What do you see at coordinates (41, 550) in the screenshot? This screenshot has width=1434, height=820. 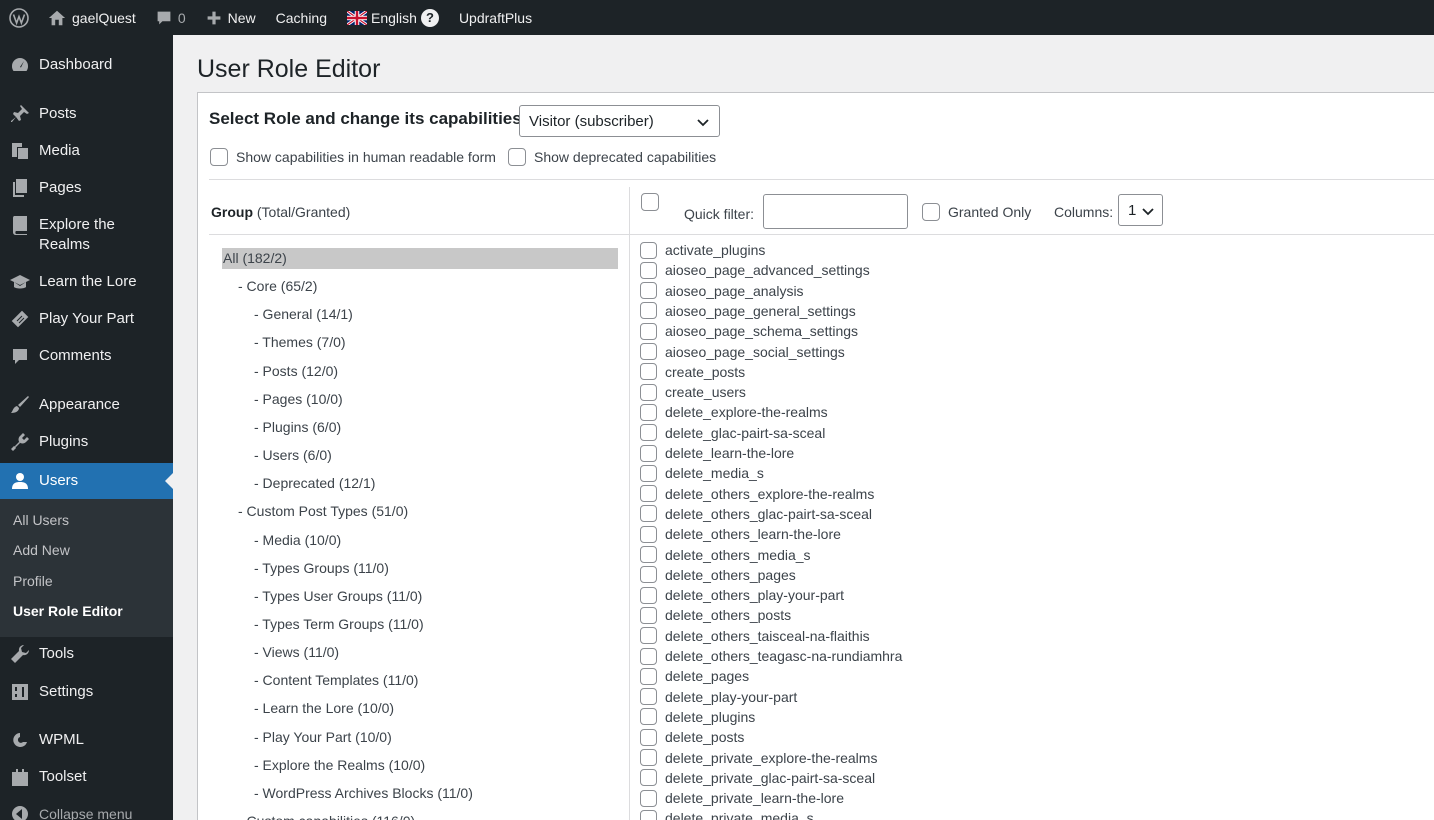 I see `submenu-add-new: Add New` at bounding box center [41, 550].